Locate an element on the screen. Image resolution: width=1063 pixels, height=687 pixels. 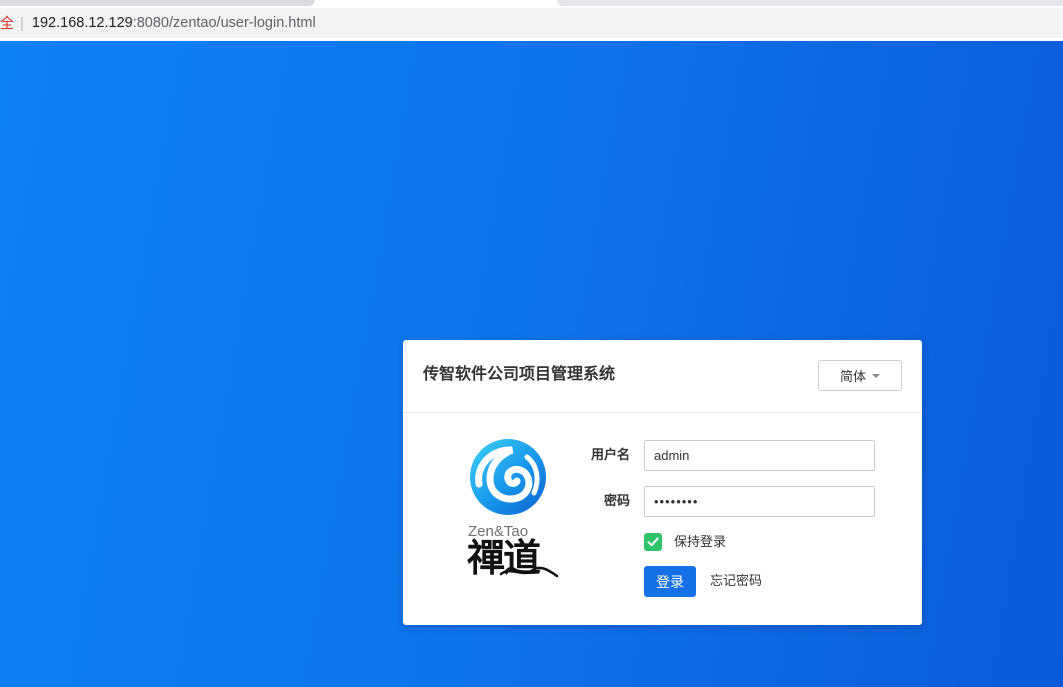
url-path: :8080/zentao/user-login.html is located at coordinates (224, 23).